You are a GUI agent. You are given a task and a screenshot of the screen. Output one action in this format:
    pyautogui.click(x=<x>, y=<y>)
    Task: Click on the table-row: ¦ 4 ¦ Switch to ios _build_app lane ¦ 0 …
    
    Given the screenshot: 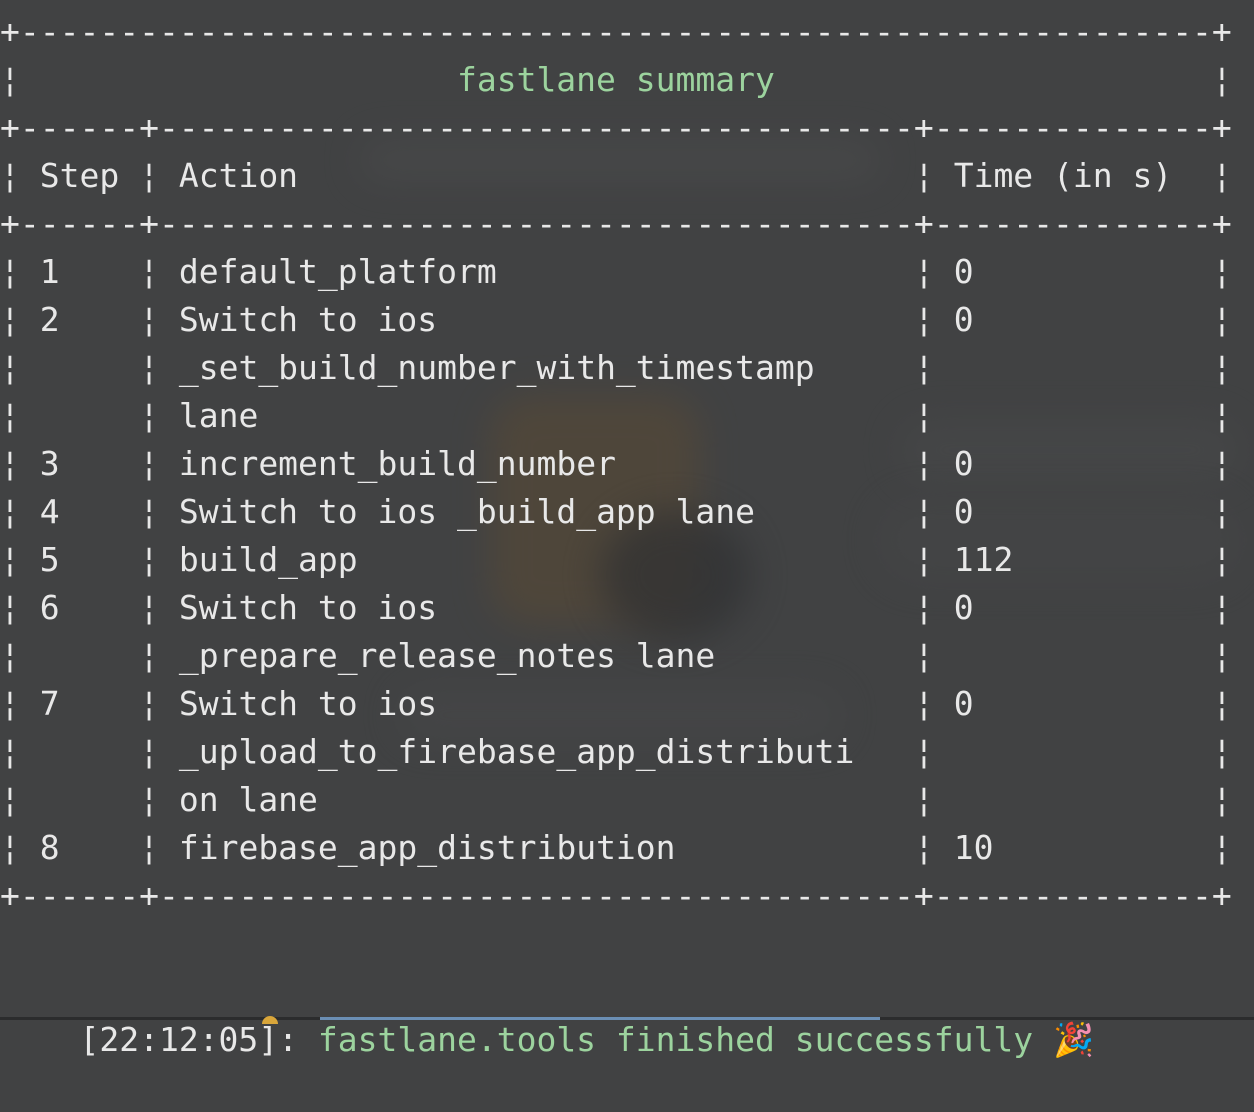 What is the action you would take?
    pyautogui.click(x=616, y=512)
    